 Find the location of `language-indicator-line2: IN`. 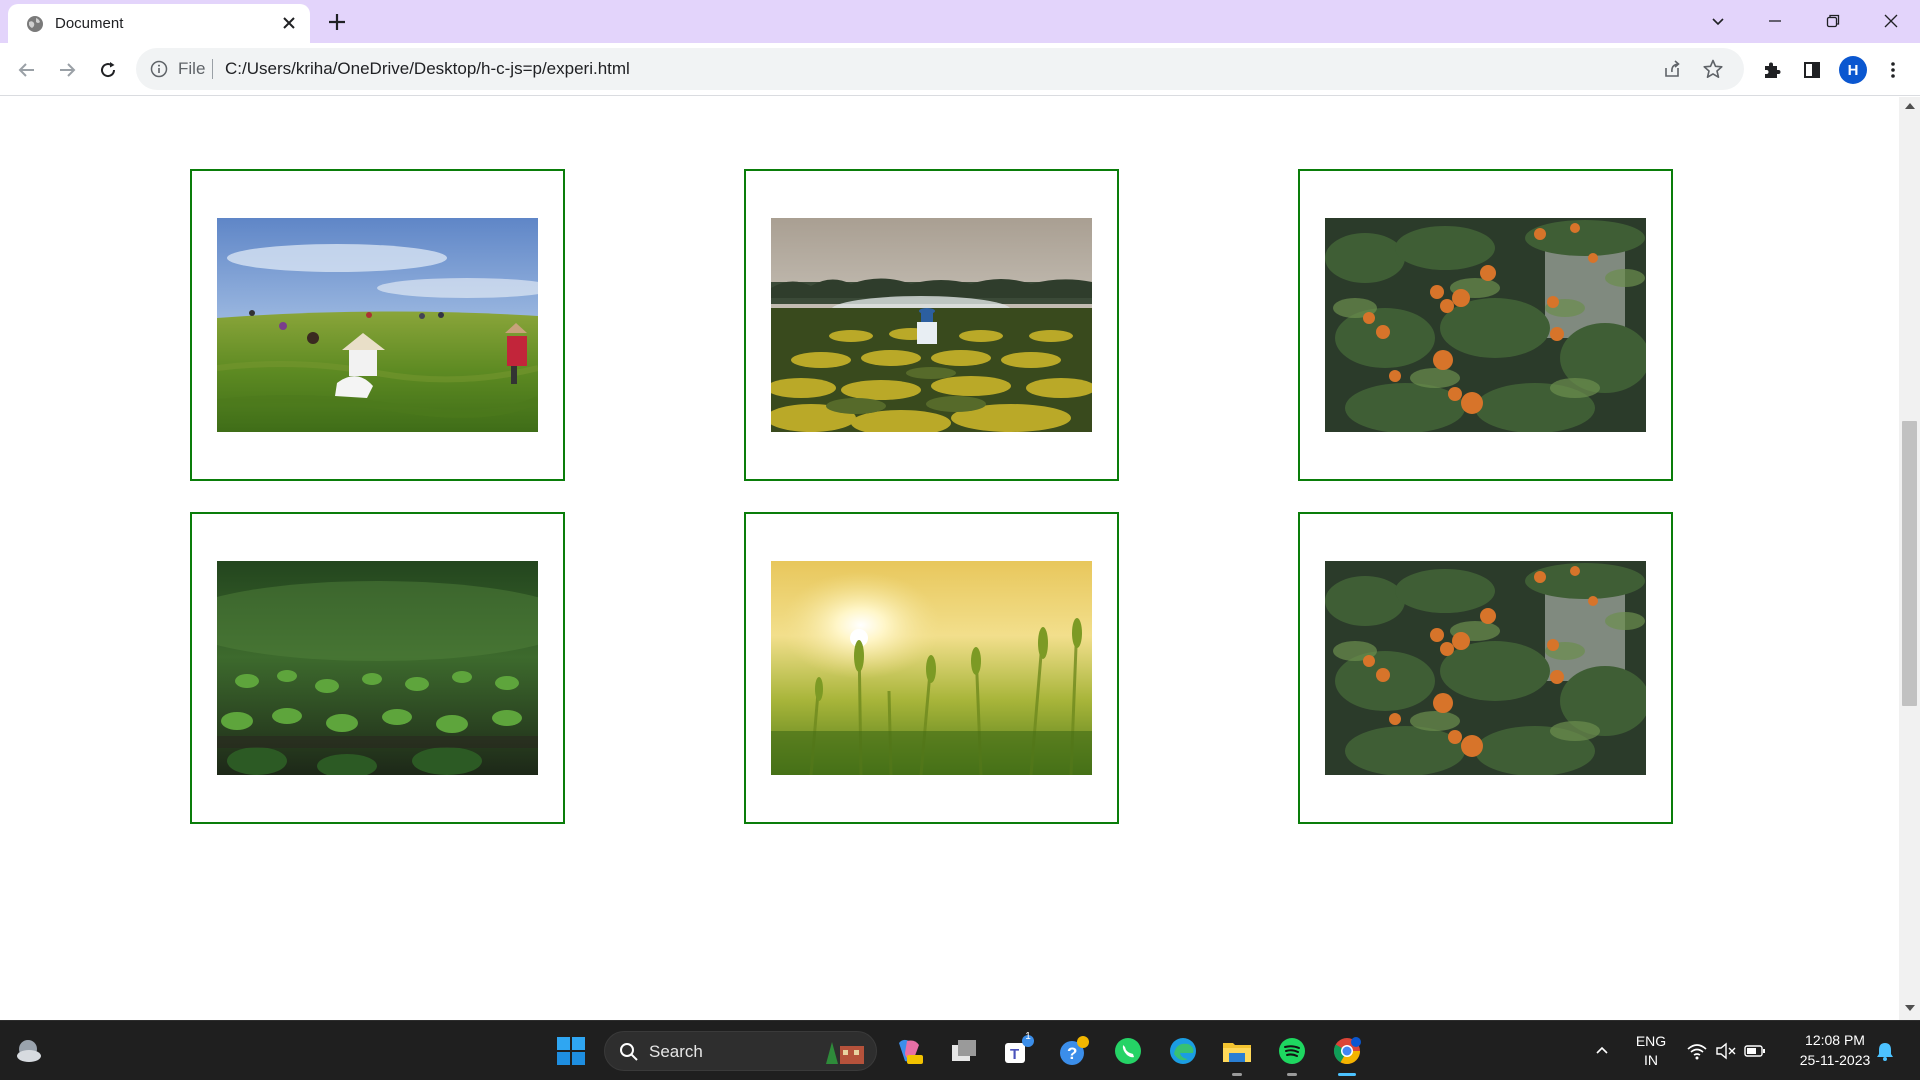

language-indicator-line2: IN is located at coordinates (1651, 1060).